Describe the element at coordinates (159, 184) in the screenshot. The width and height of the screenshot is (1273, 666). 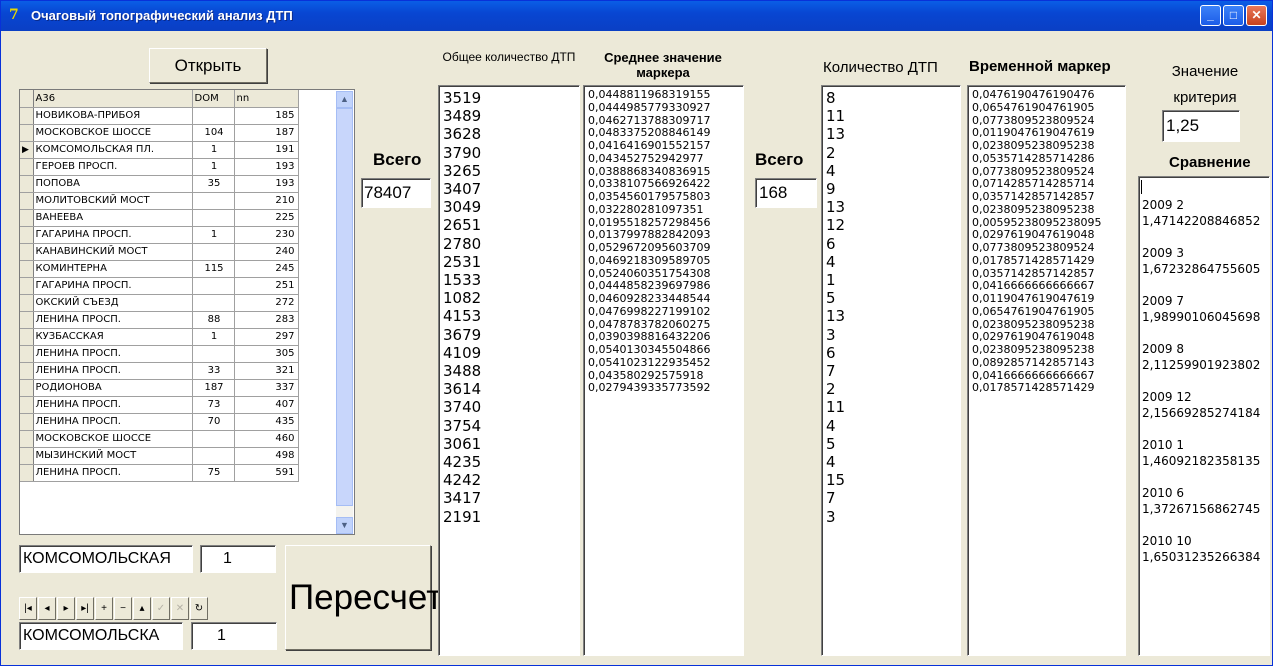
I see `table-row: ПОПОВА 35 193` at that location.